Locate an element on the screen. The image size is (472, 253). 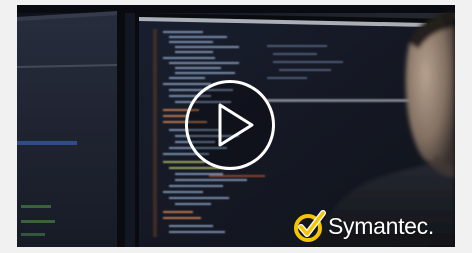
play-button is located at coordinates (230, 125).